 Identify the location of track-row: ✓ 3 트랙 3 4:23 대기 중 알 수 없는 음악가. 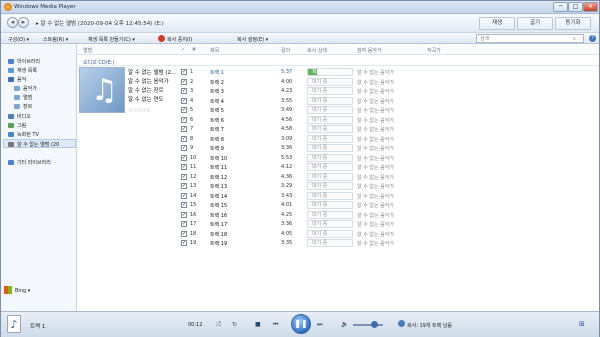
(388, 91).